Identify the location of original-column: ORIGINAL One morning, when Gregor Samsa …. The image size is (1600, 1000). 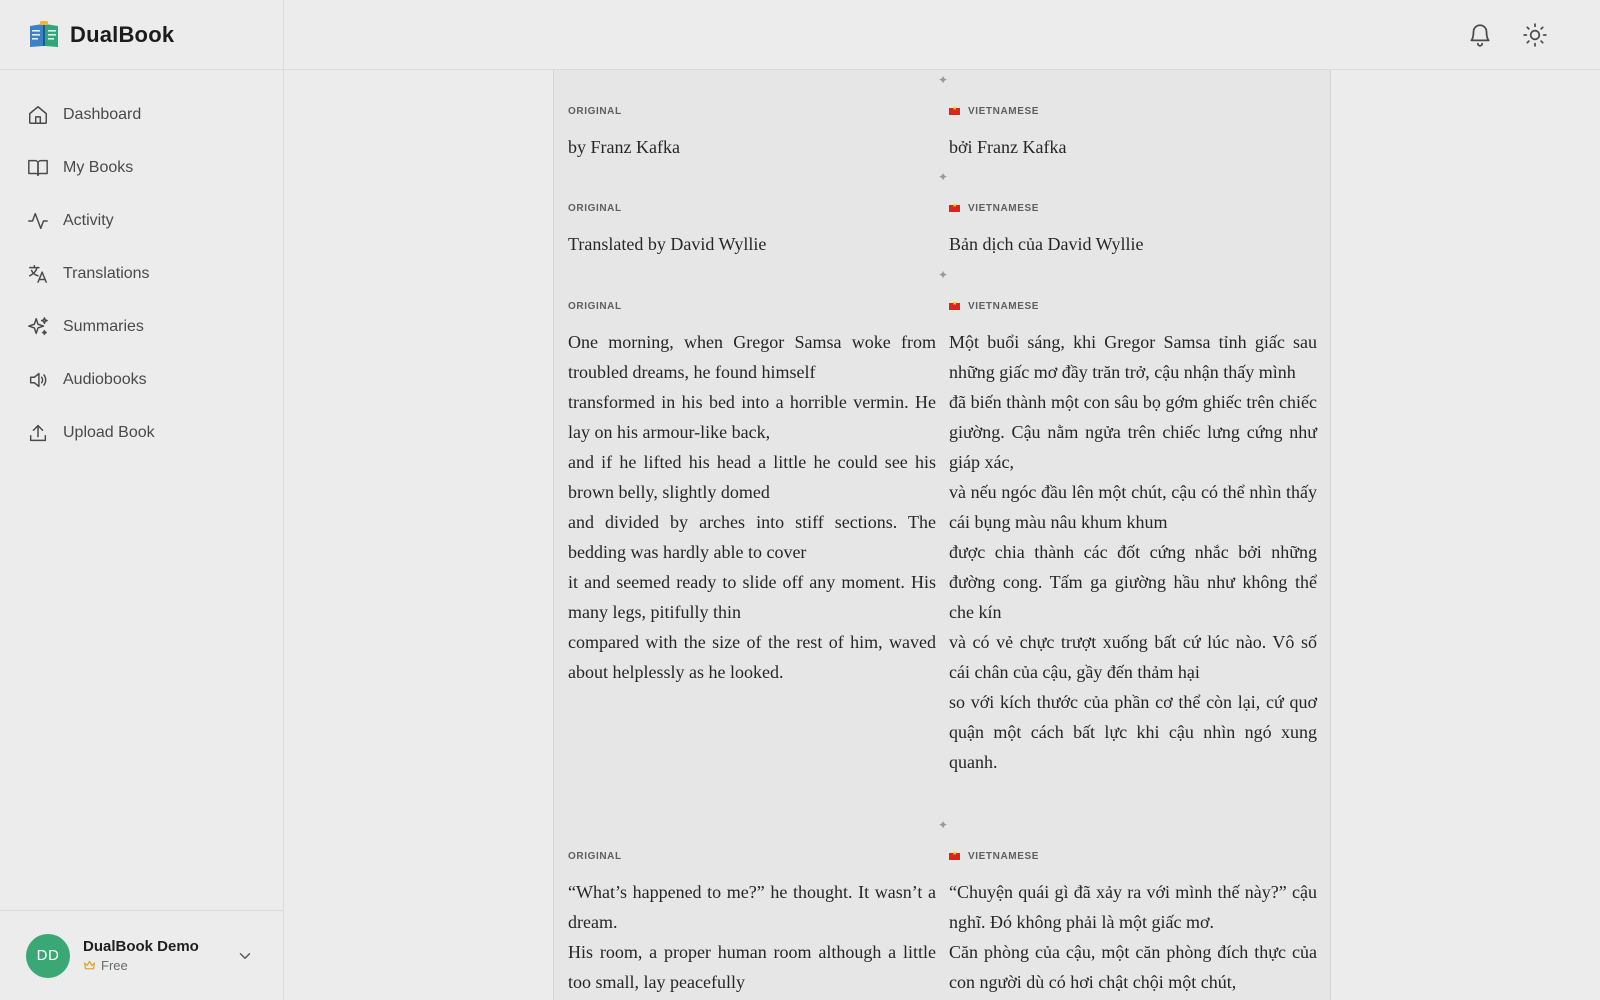
(752, 493).